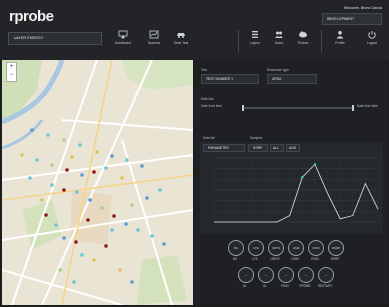  I want to click on metric-button-caption: RSRP, so click(335, 259).